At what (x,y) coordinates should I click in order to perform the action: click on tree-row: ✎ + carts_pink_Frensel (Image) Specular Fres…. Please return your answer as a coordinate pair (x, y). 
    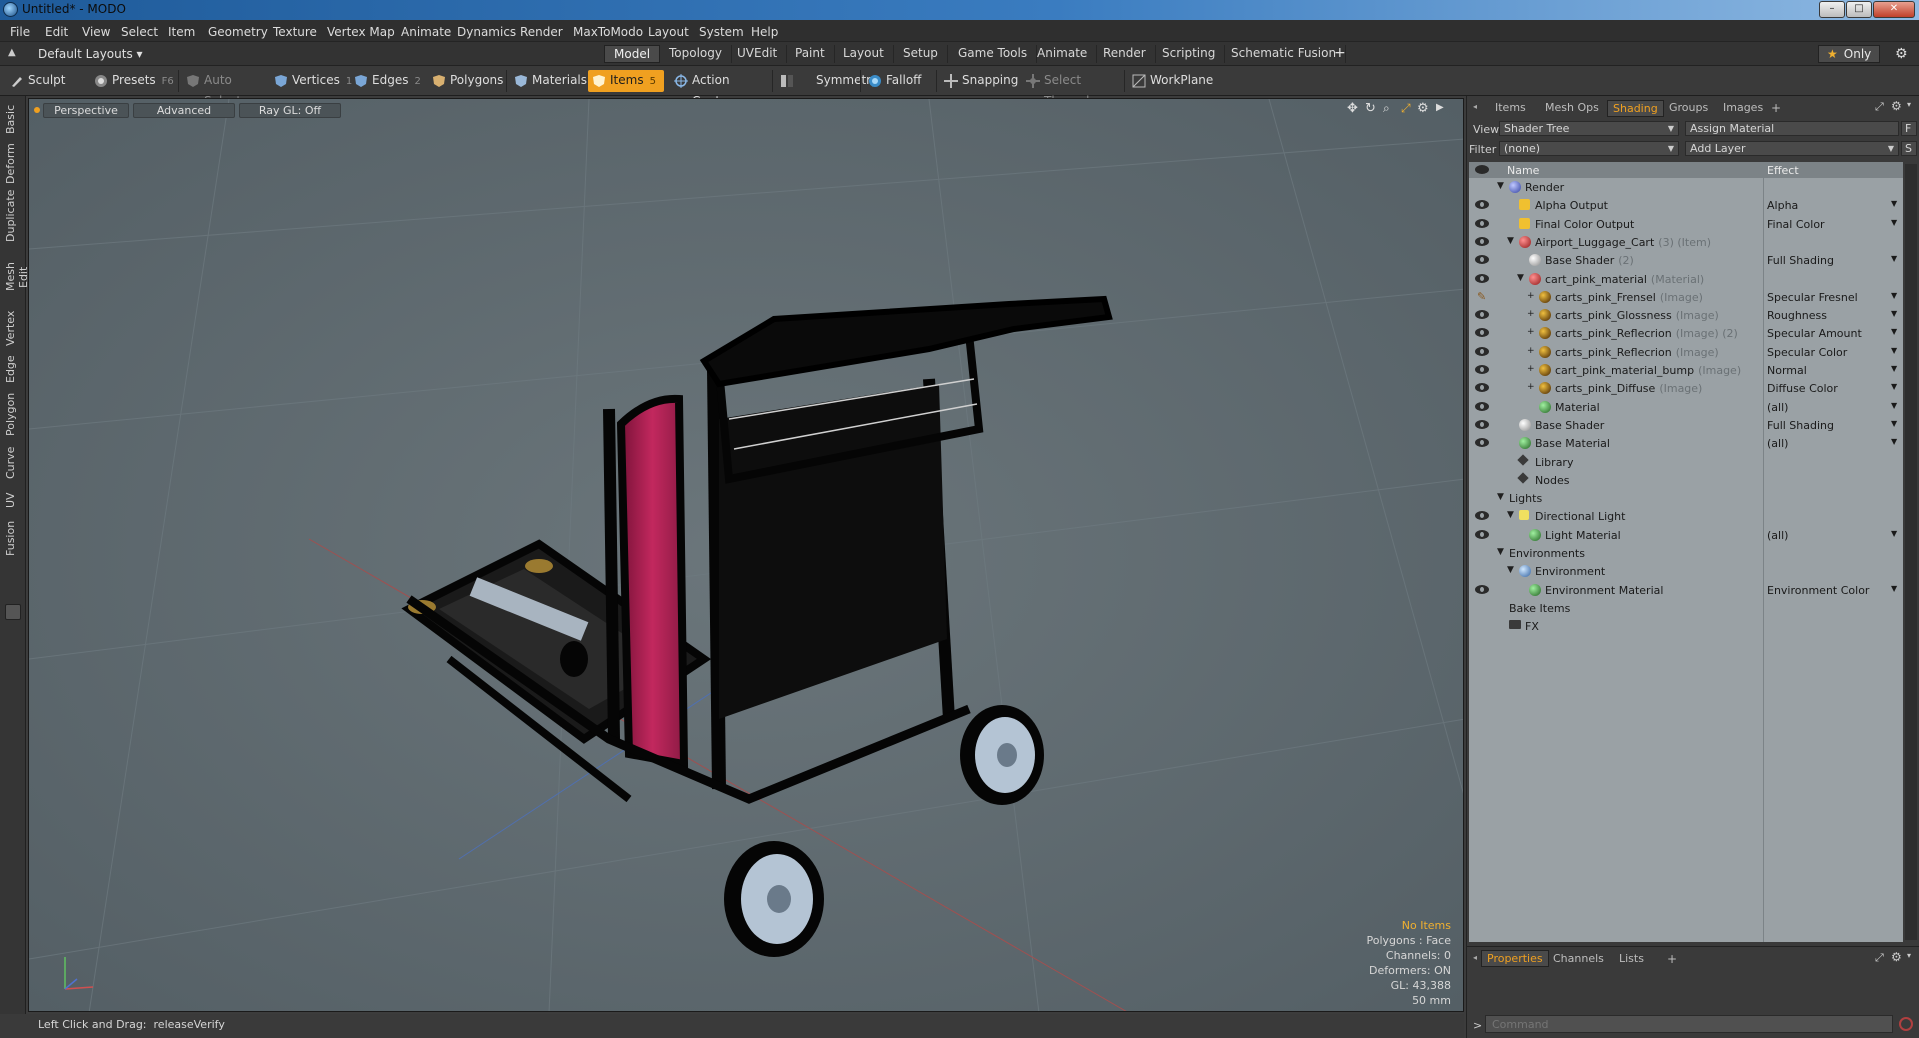
    Looking at the image, I should click on (1686, 297).